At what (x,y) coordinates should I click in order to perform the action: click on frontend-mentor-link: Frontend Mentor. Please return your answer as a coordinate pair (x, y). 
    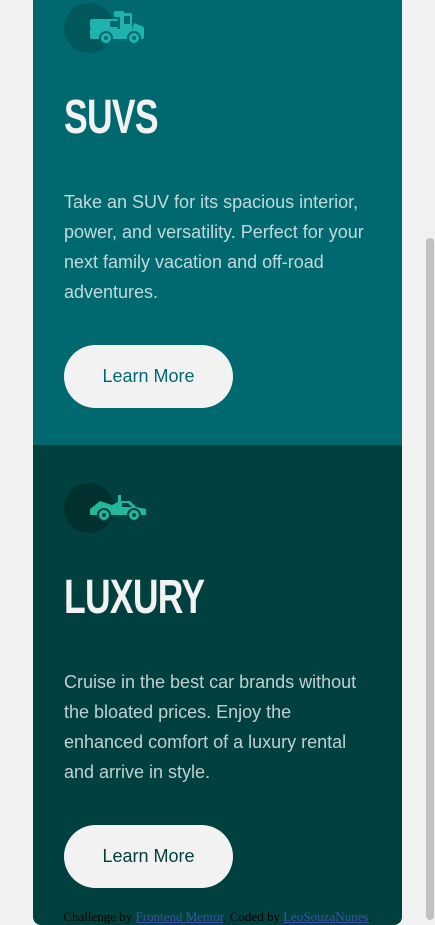
    Looking at the image, I should click on (180, 916).